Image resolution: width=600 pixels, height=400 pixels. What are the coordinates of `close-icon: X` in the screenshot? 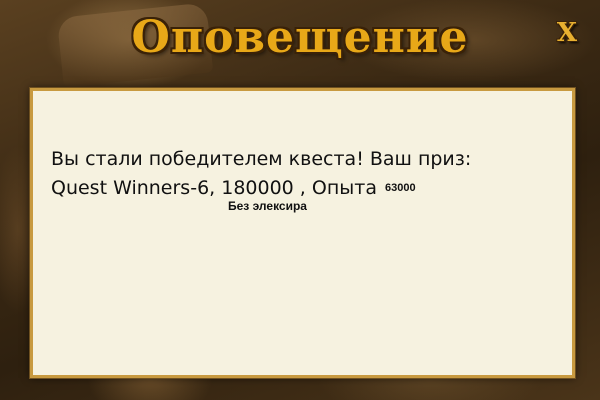 It's located at (567, 33).